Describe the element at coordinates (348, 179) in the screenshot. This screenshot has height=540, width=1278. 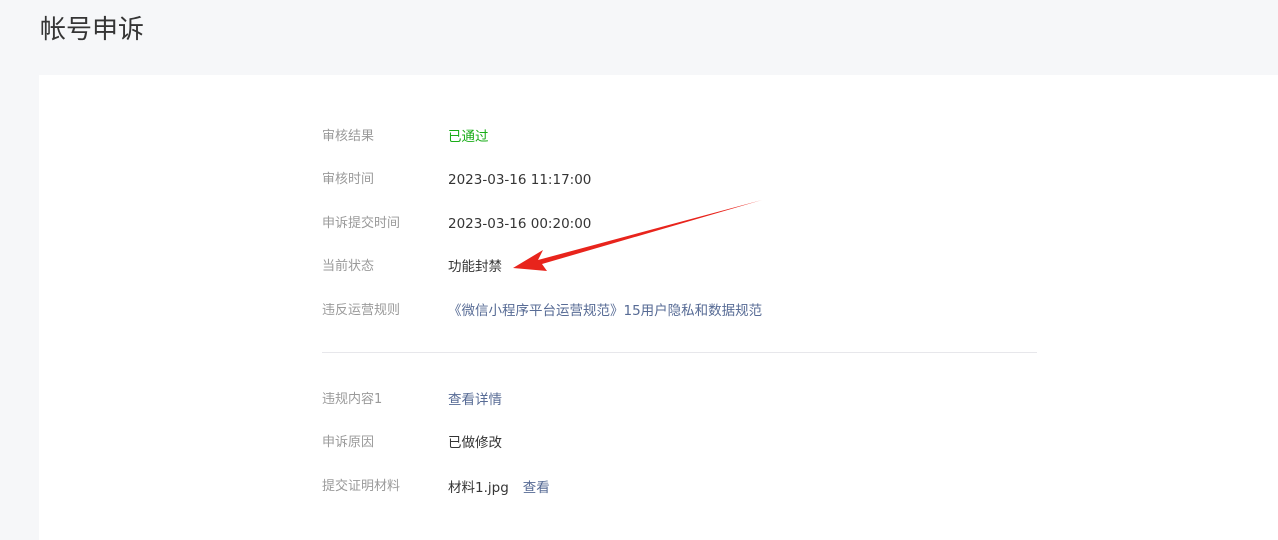
I see `review-time-label: 审核时间` at that location.